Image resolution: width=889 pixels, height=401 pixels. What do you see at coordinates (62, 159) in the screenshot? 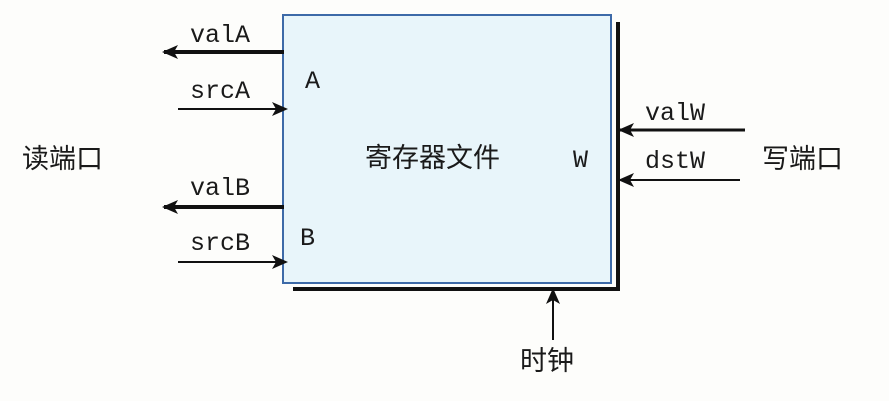
I see `read-port-label: 读端口` at bounding box center [62, 159].